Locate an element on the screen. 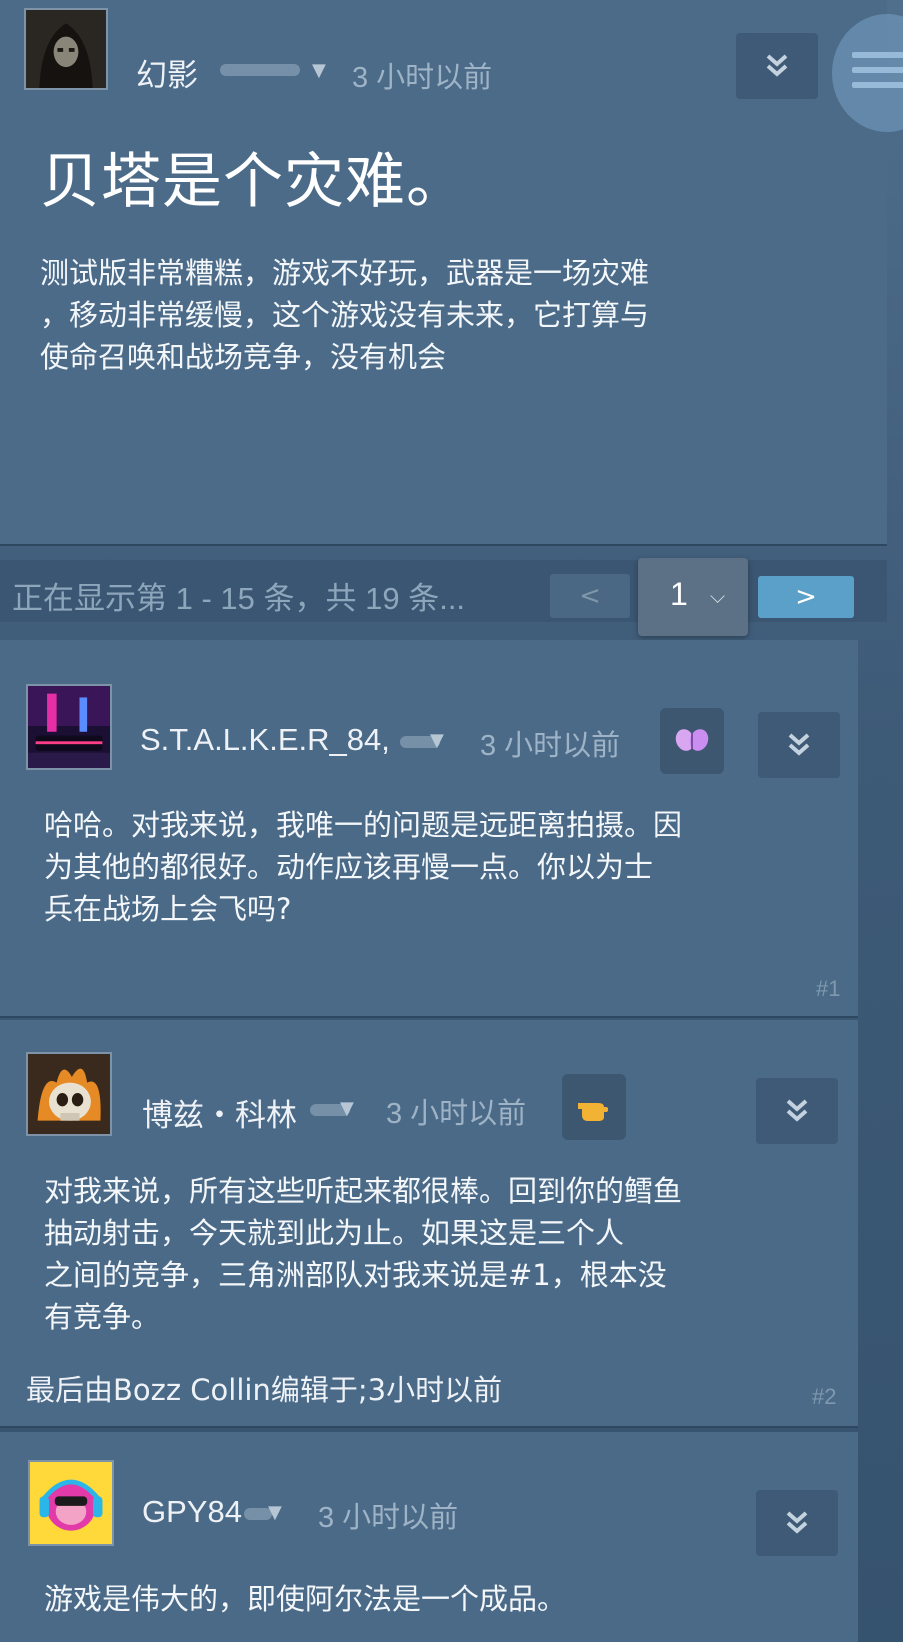 The width and height of the screenshot is (903, 1642). comment-username: 博兹・科林 is located at coordinates (219, 1112).